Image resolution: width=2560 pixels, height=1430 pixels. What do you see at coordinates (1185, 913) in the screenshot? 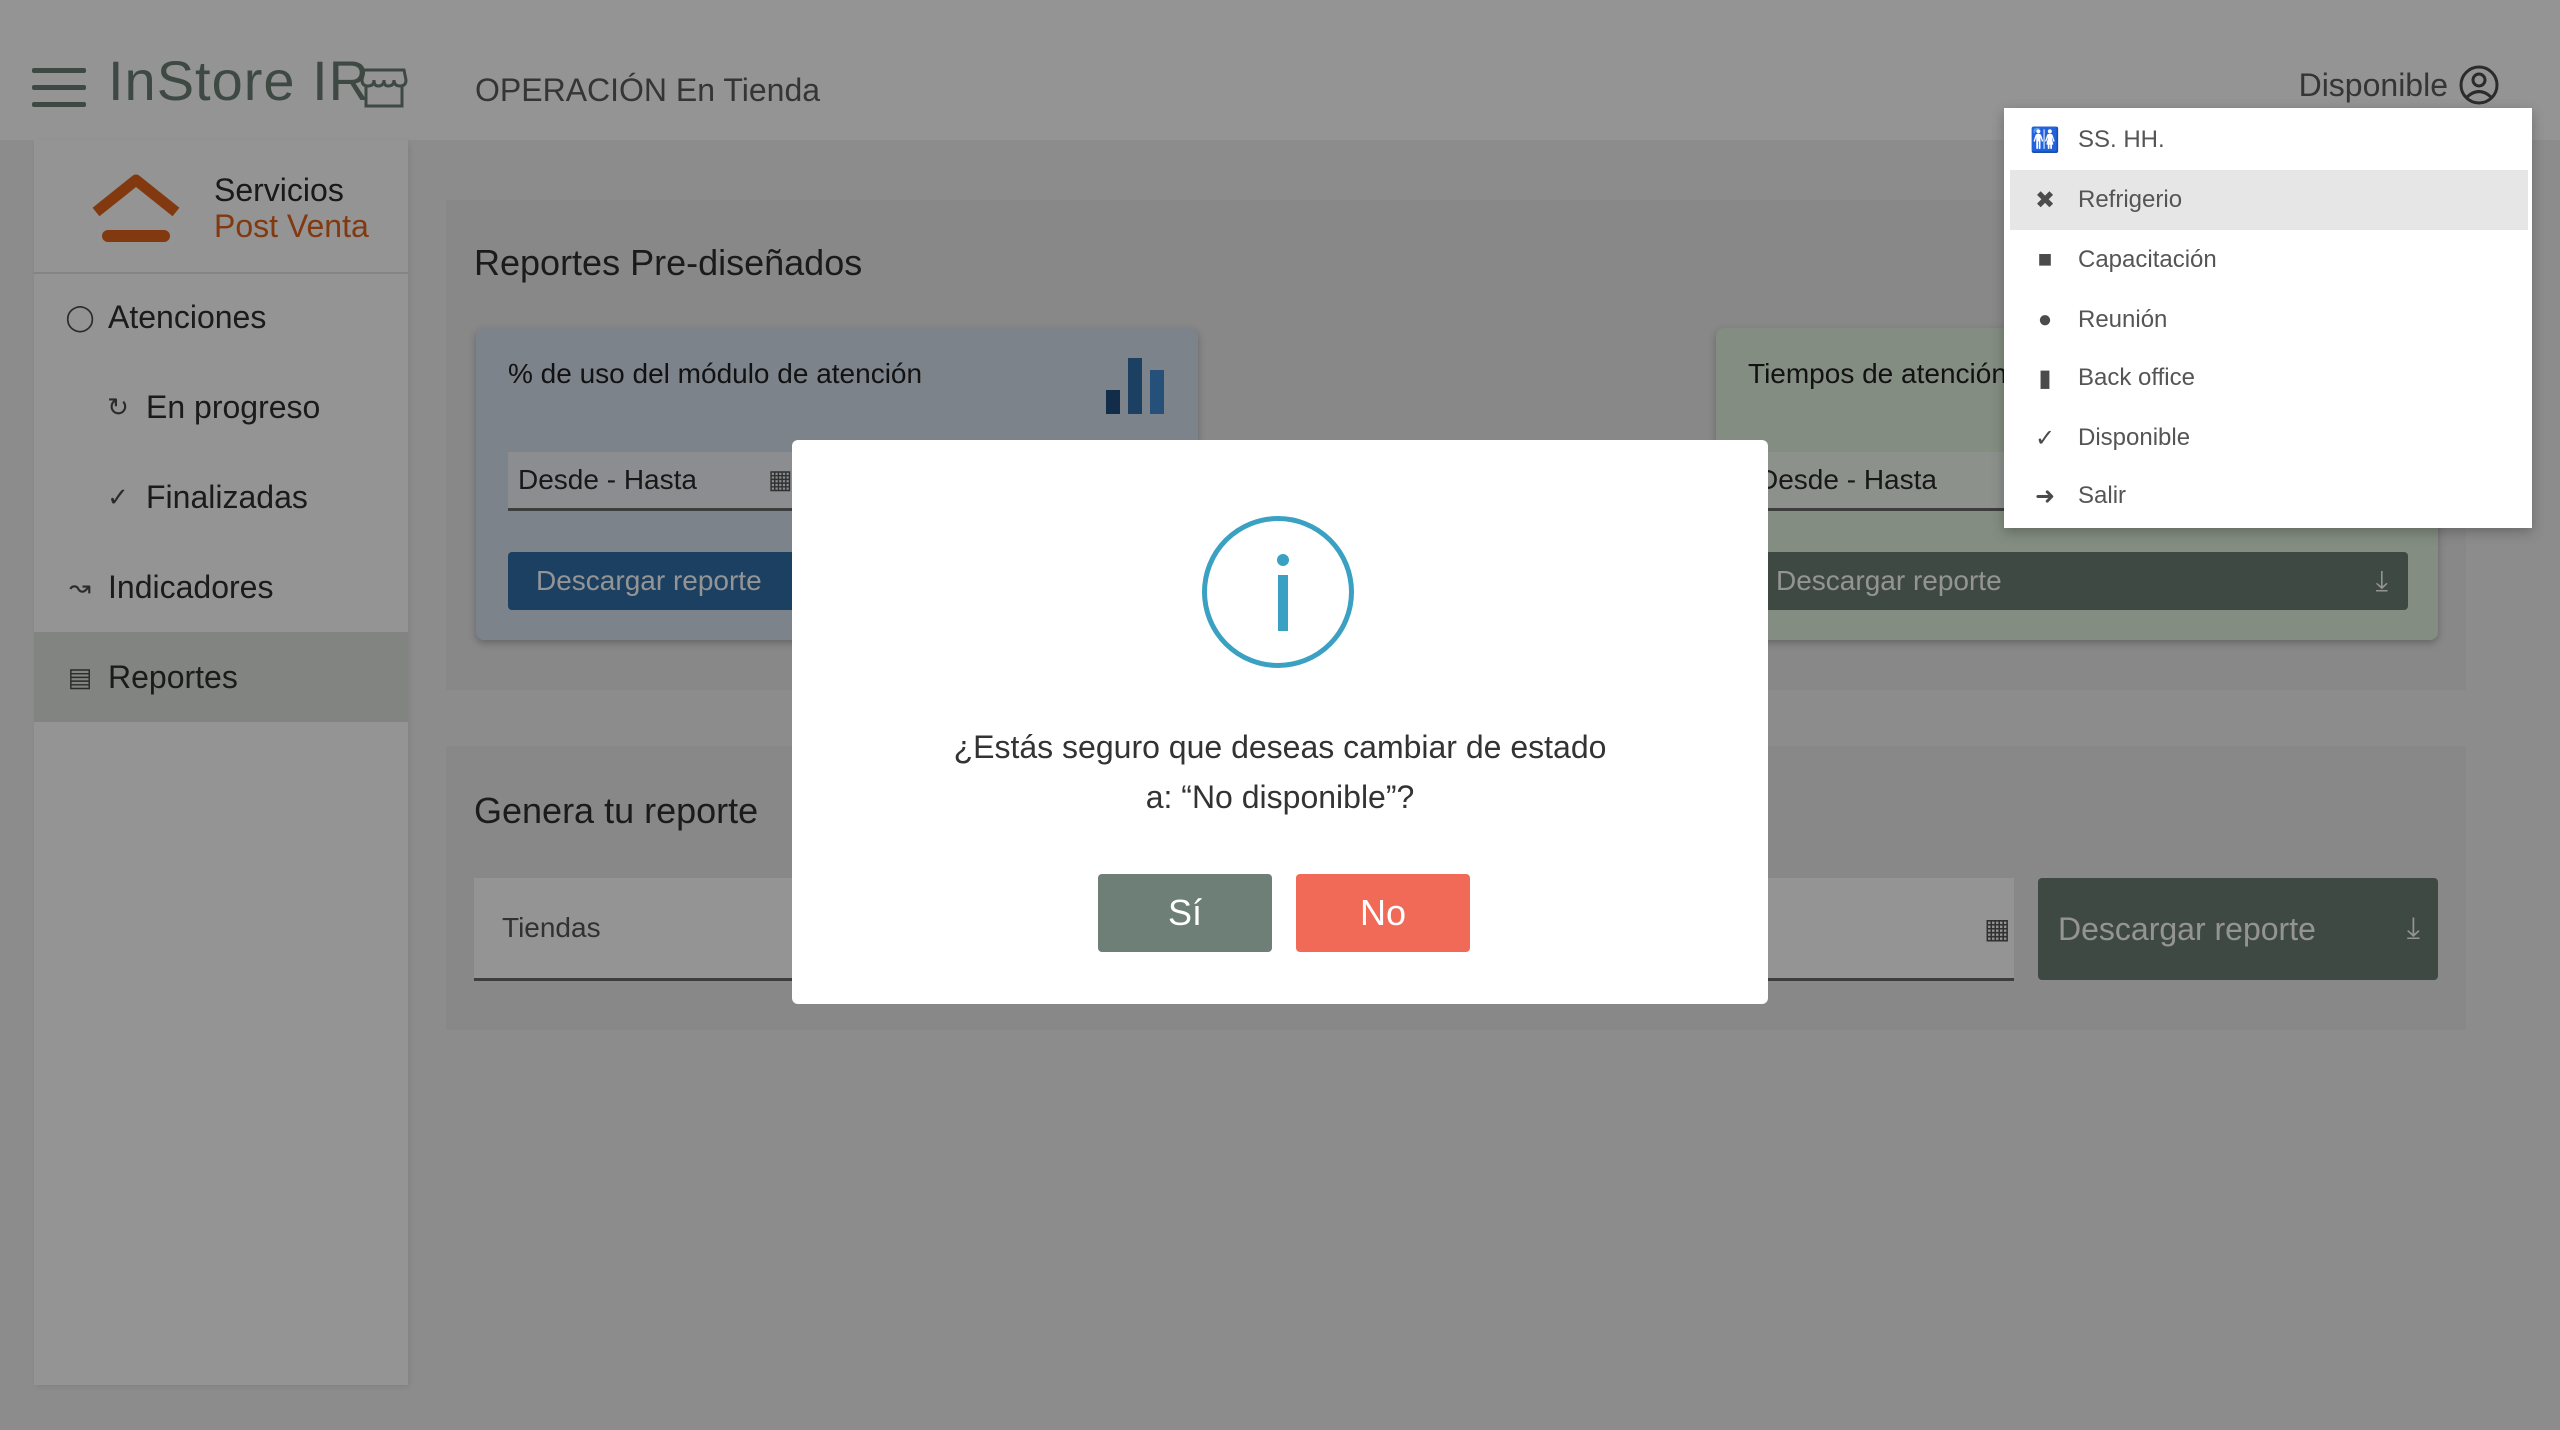
I see `confirm-yes-button: Sí` at bounding box center [1185, 913].